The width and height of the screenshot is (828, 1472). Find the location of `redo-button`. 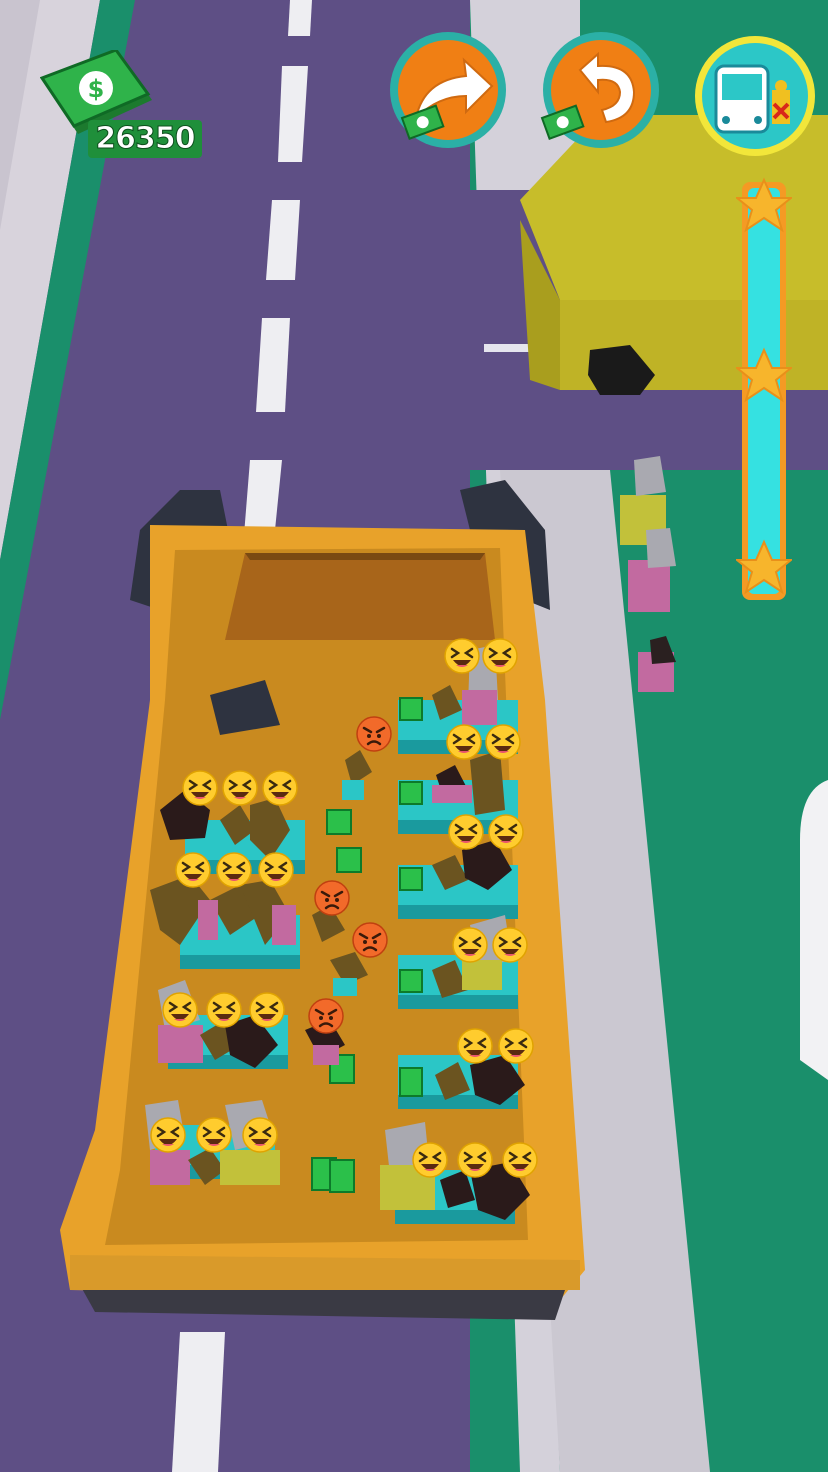

redo-button is located at coordinates (448, 90).